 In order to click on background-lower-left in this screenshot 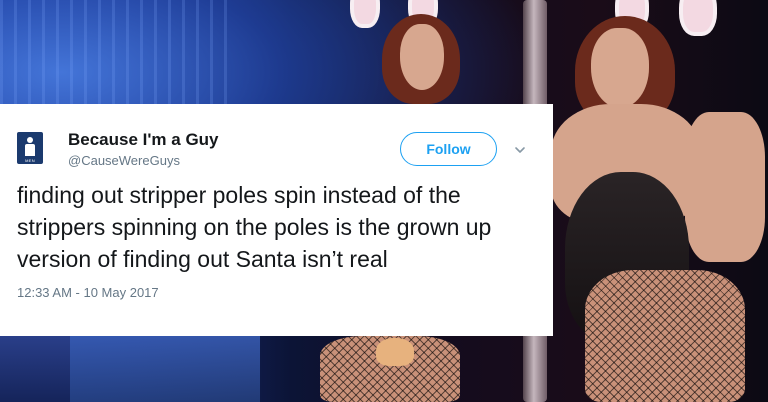, I will do `click(35, 368)`.